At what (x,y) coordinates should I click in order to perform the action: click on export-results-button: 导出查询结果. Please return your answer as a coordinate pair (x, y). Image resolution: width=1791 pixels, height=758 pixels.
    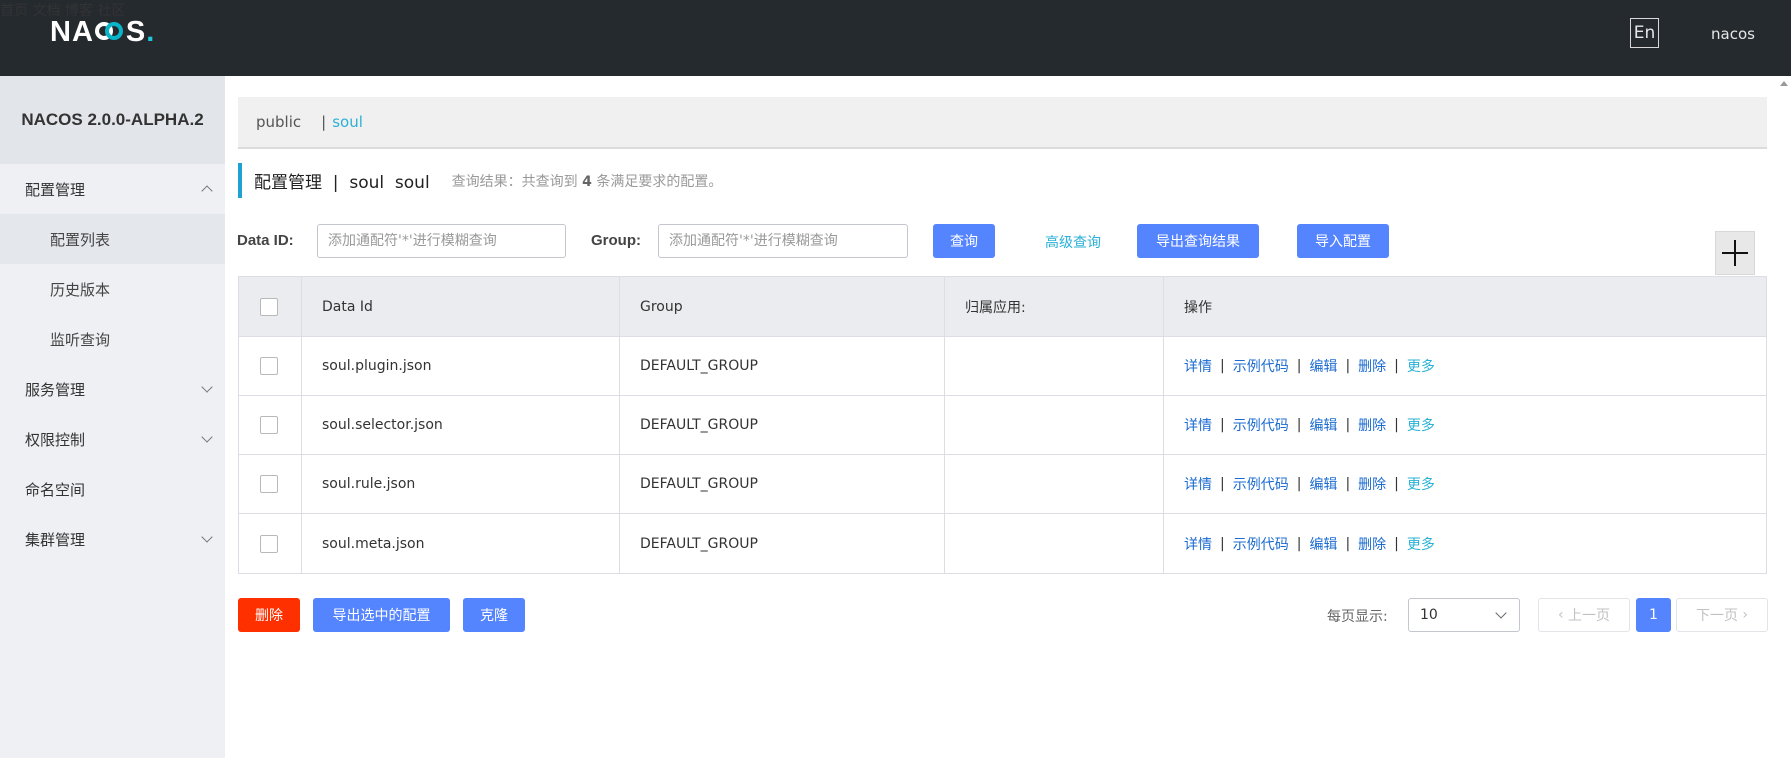
    Looking at the image, I should click on (1198, 241).